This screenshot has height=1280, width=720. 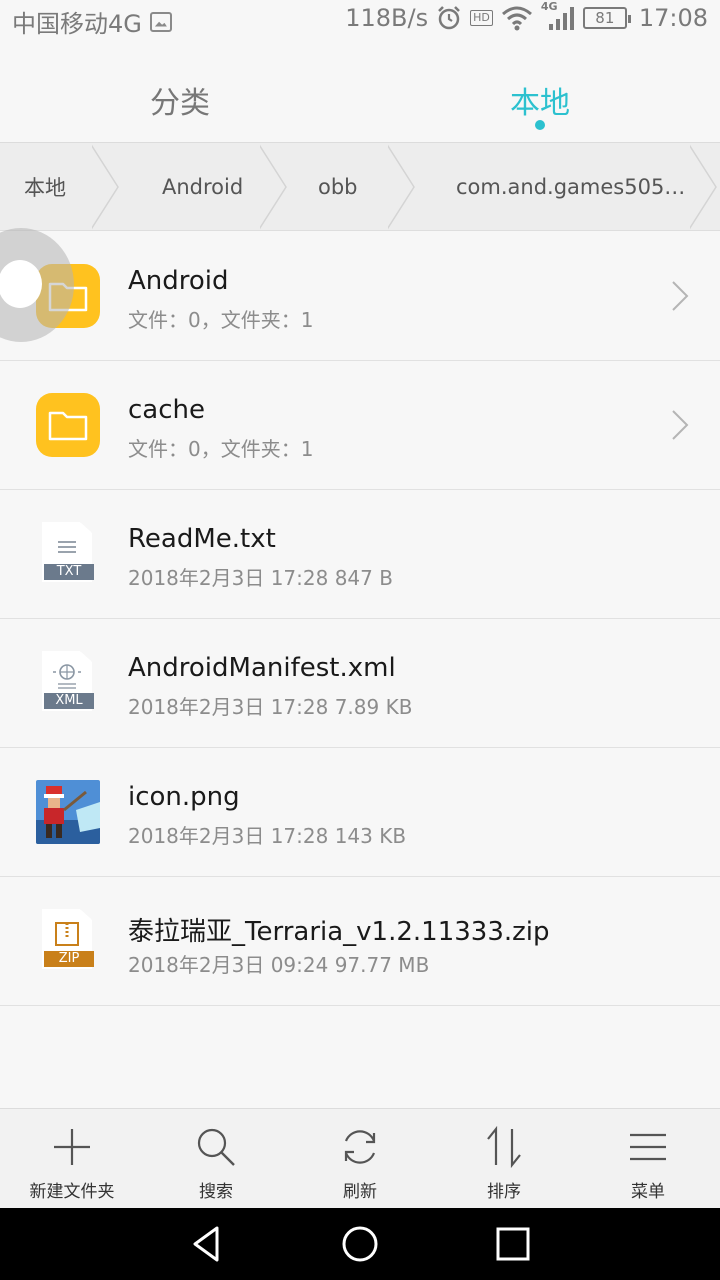 I want to click on list-item-folder-cache: cache 文件：0，文件夹：1, so click(x=360, y=425).